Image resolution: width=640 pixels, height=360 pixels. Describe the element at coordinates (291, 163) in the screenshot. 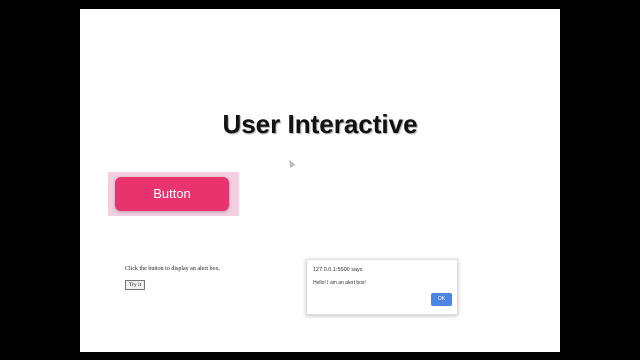

I see `mouse-cursor-icon` at that location.